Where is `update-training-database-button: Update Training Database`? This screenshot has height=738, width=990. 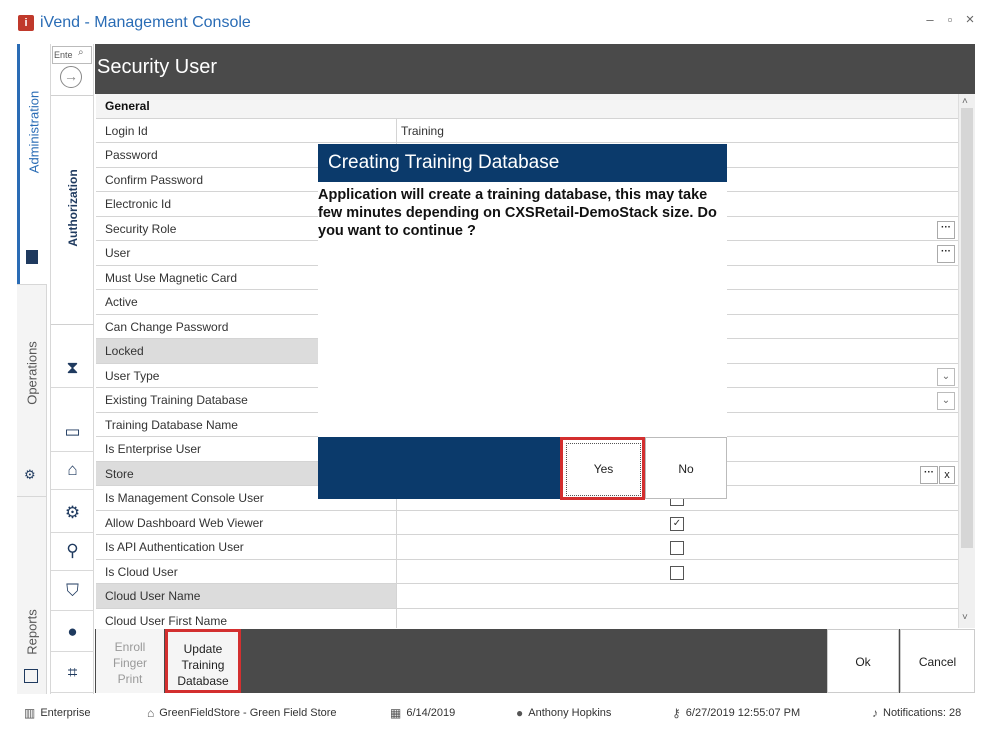
update-training-database-button: Update Training Database is located at coordinates (203, 661).